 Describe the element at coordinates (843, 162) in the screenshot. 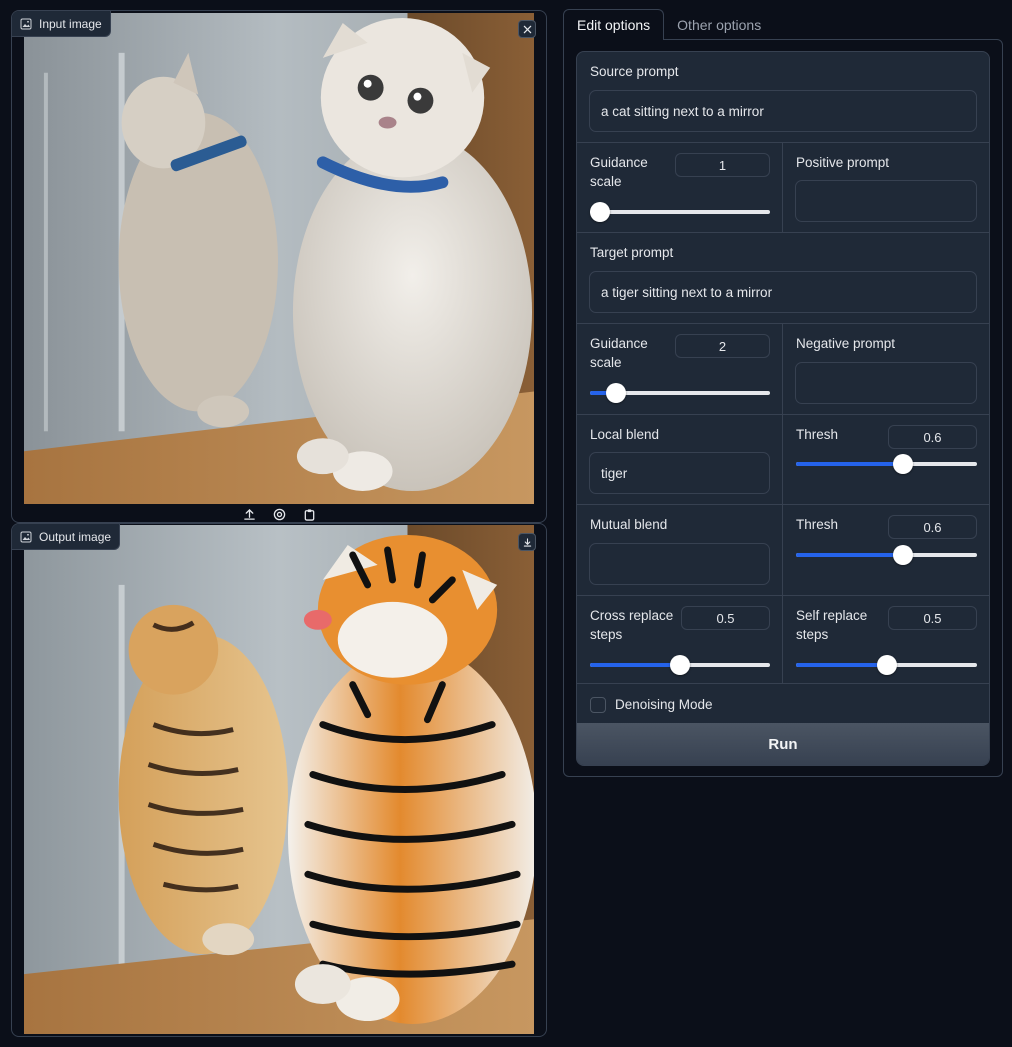

I see `positive-prompt-label: Positive prompt` at that location.